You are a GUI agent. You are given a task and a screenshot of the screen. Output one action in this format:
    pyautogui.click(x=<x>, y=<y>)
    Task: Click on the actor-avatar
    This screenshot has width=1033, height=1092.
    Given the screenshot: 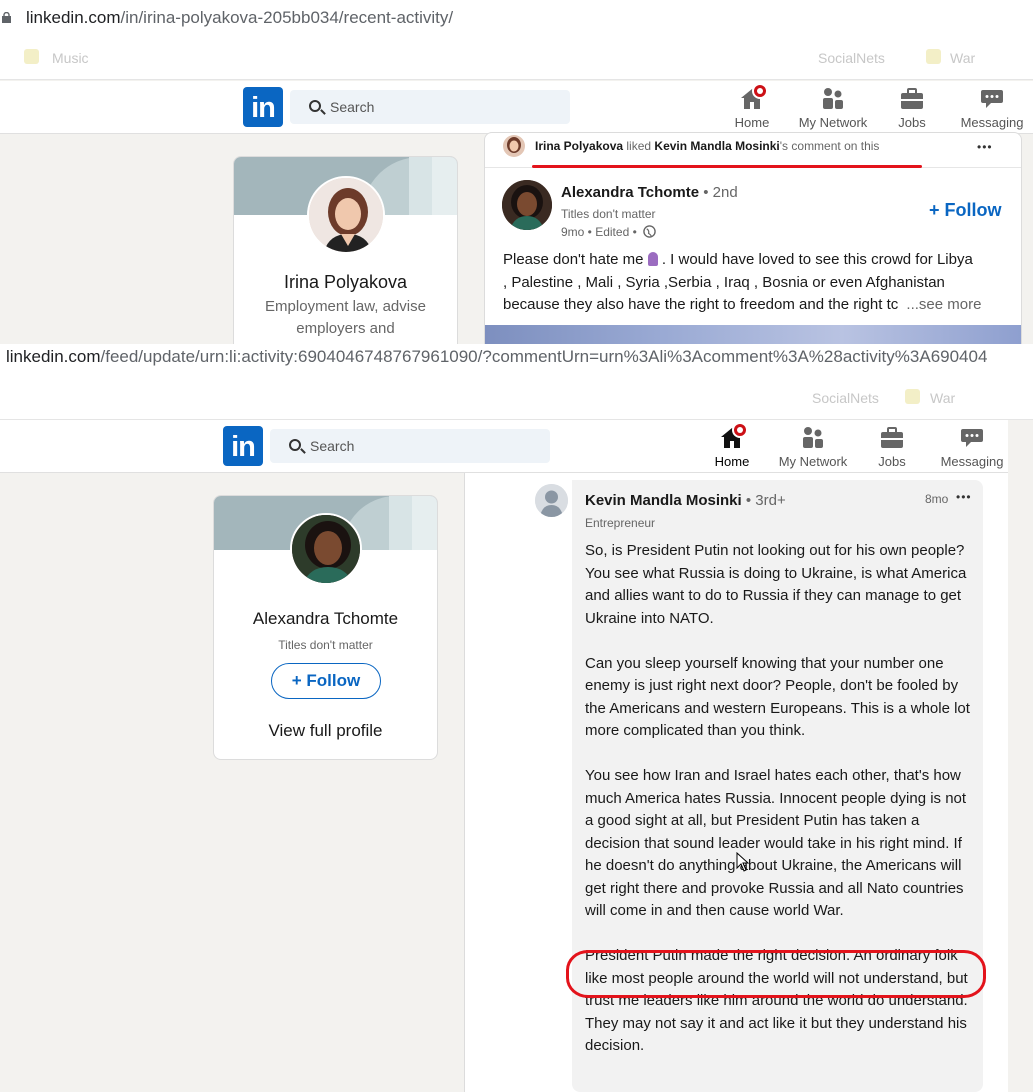 What is the action you would take?
    pyautogui.click(x=514, y=146)
    